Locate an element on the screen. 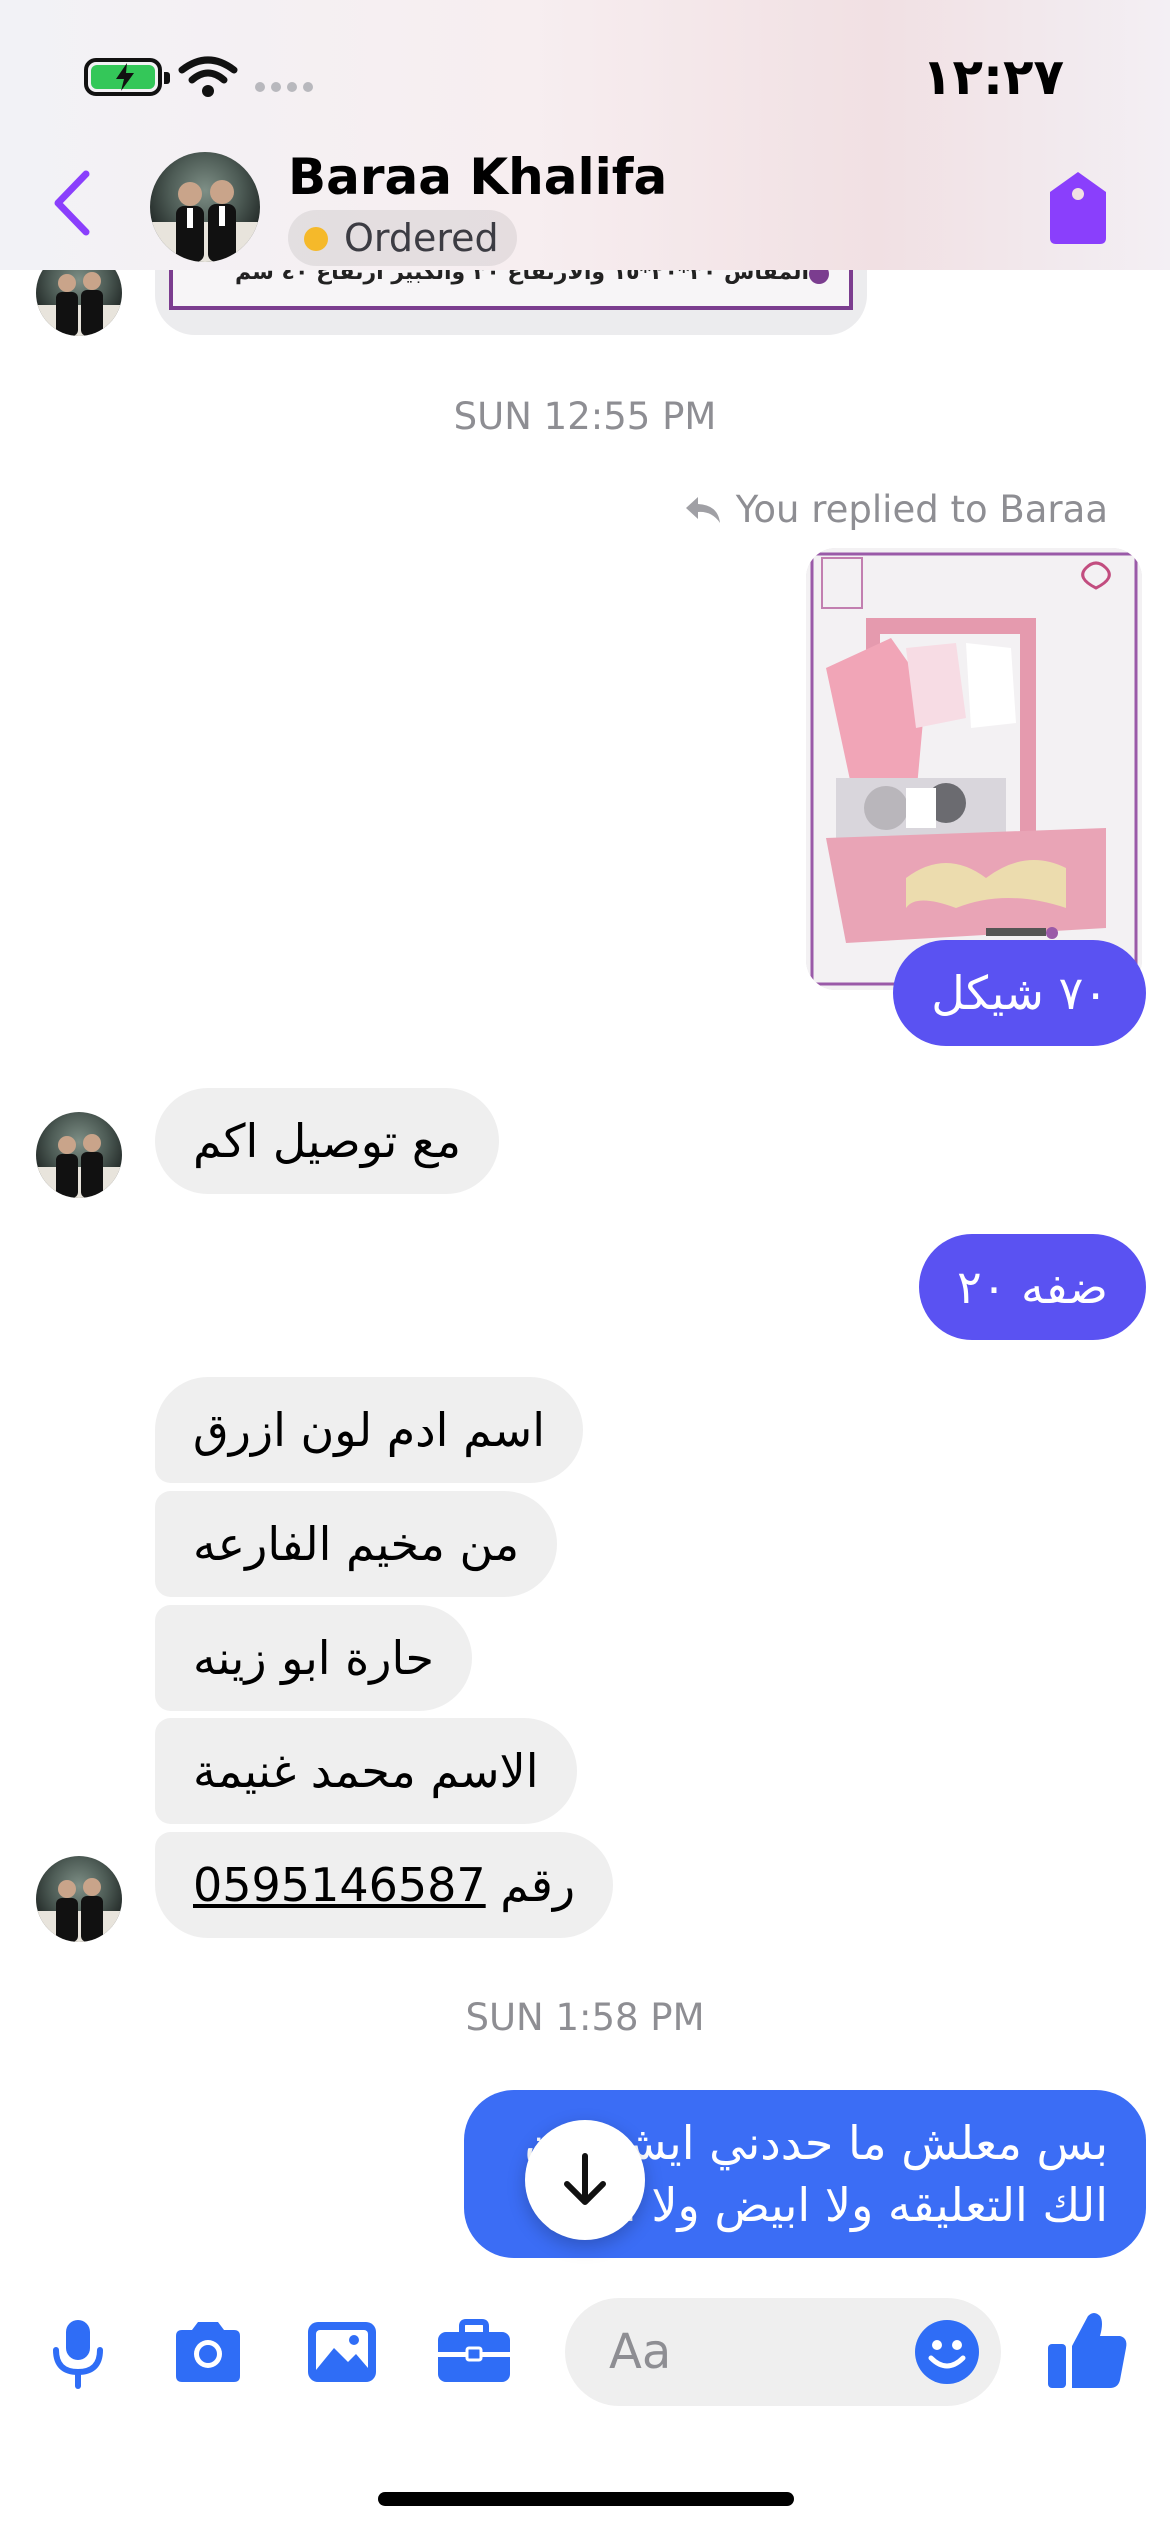 This screenshot has height=2532, width=1170. back-chevron-icon is located at coordinates (72, 203).